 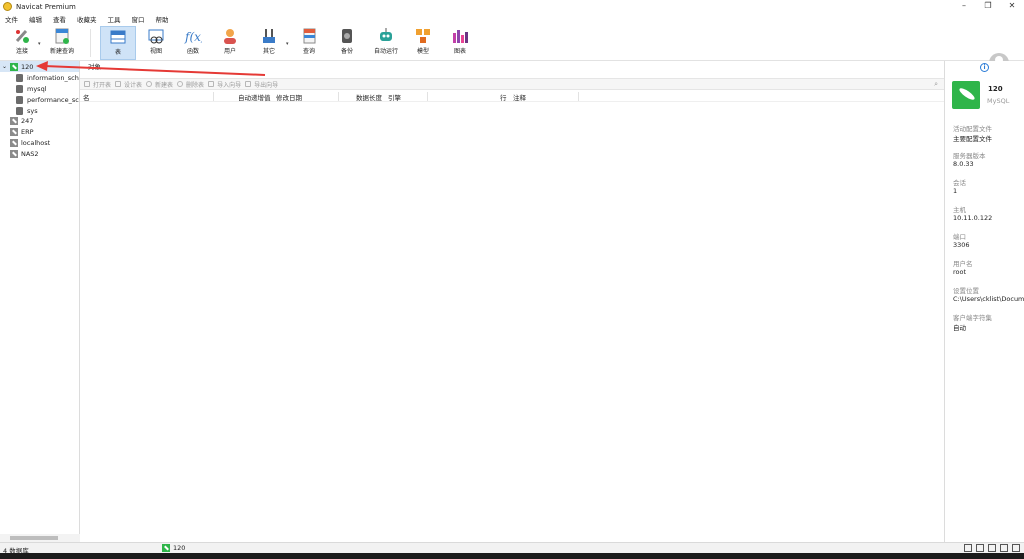 What do you see at coordinates (960, 272) in the screenshot?
I see `info-value-username: root` at bounding box center [960, 272].